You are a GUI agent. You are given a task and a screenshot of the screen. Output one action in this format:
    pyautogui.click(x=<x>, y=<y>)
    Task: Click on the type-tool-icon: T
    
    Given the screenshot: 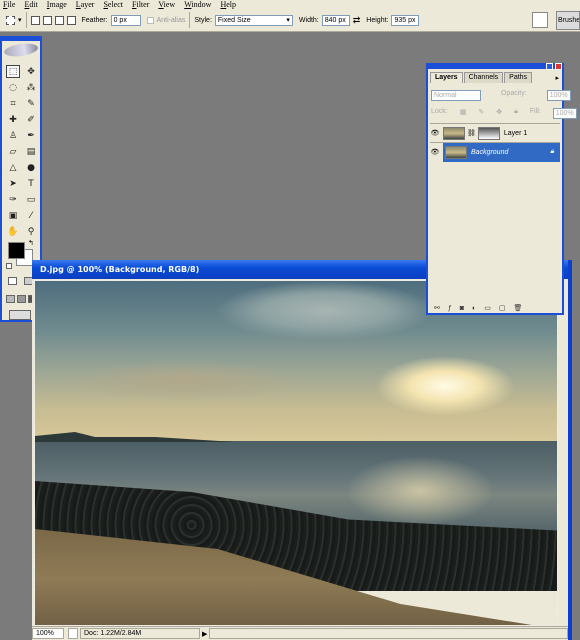 What is the action you would take?
    pyautogui.click(x=31, y=183)
    